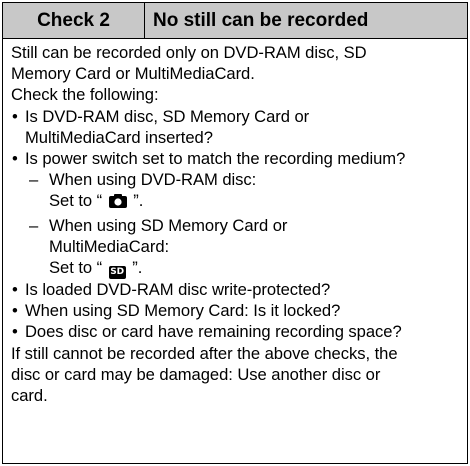  What do you see at coordinates (183, 311) in the screenshot?
I see `bullet-text: When using SD Memory Card: Is it locked?` at bounding box center [183, 311].